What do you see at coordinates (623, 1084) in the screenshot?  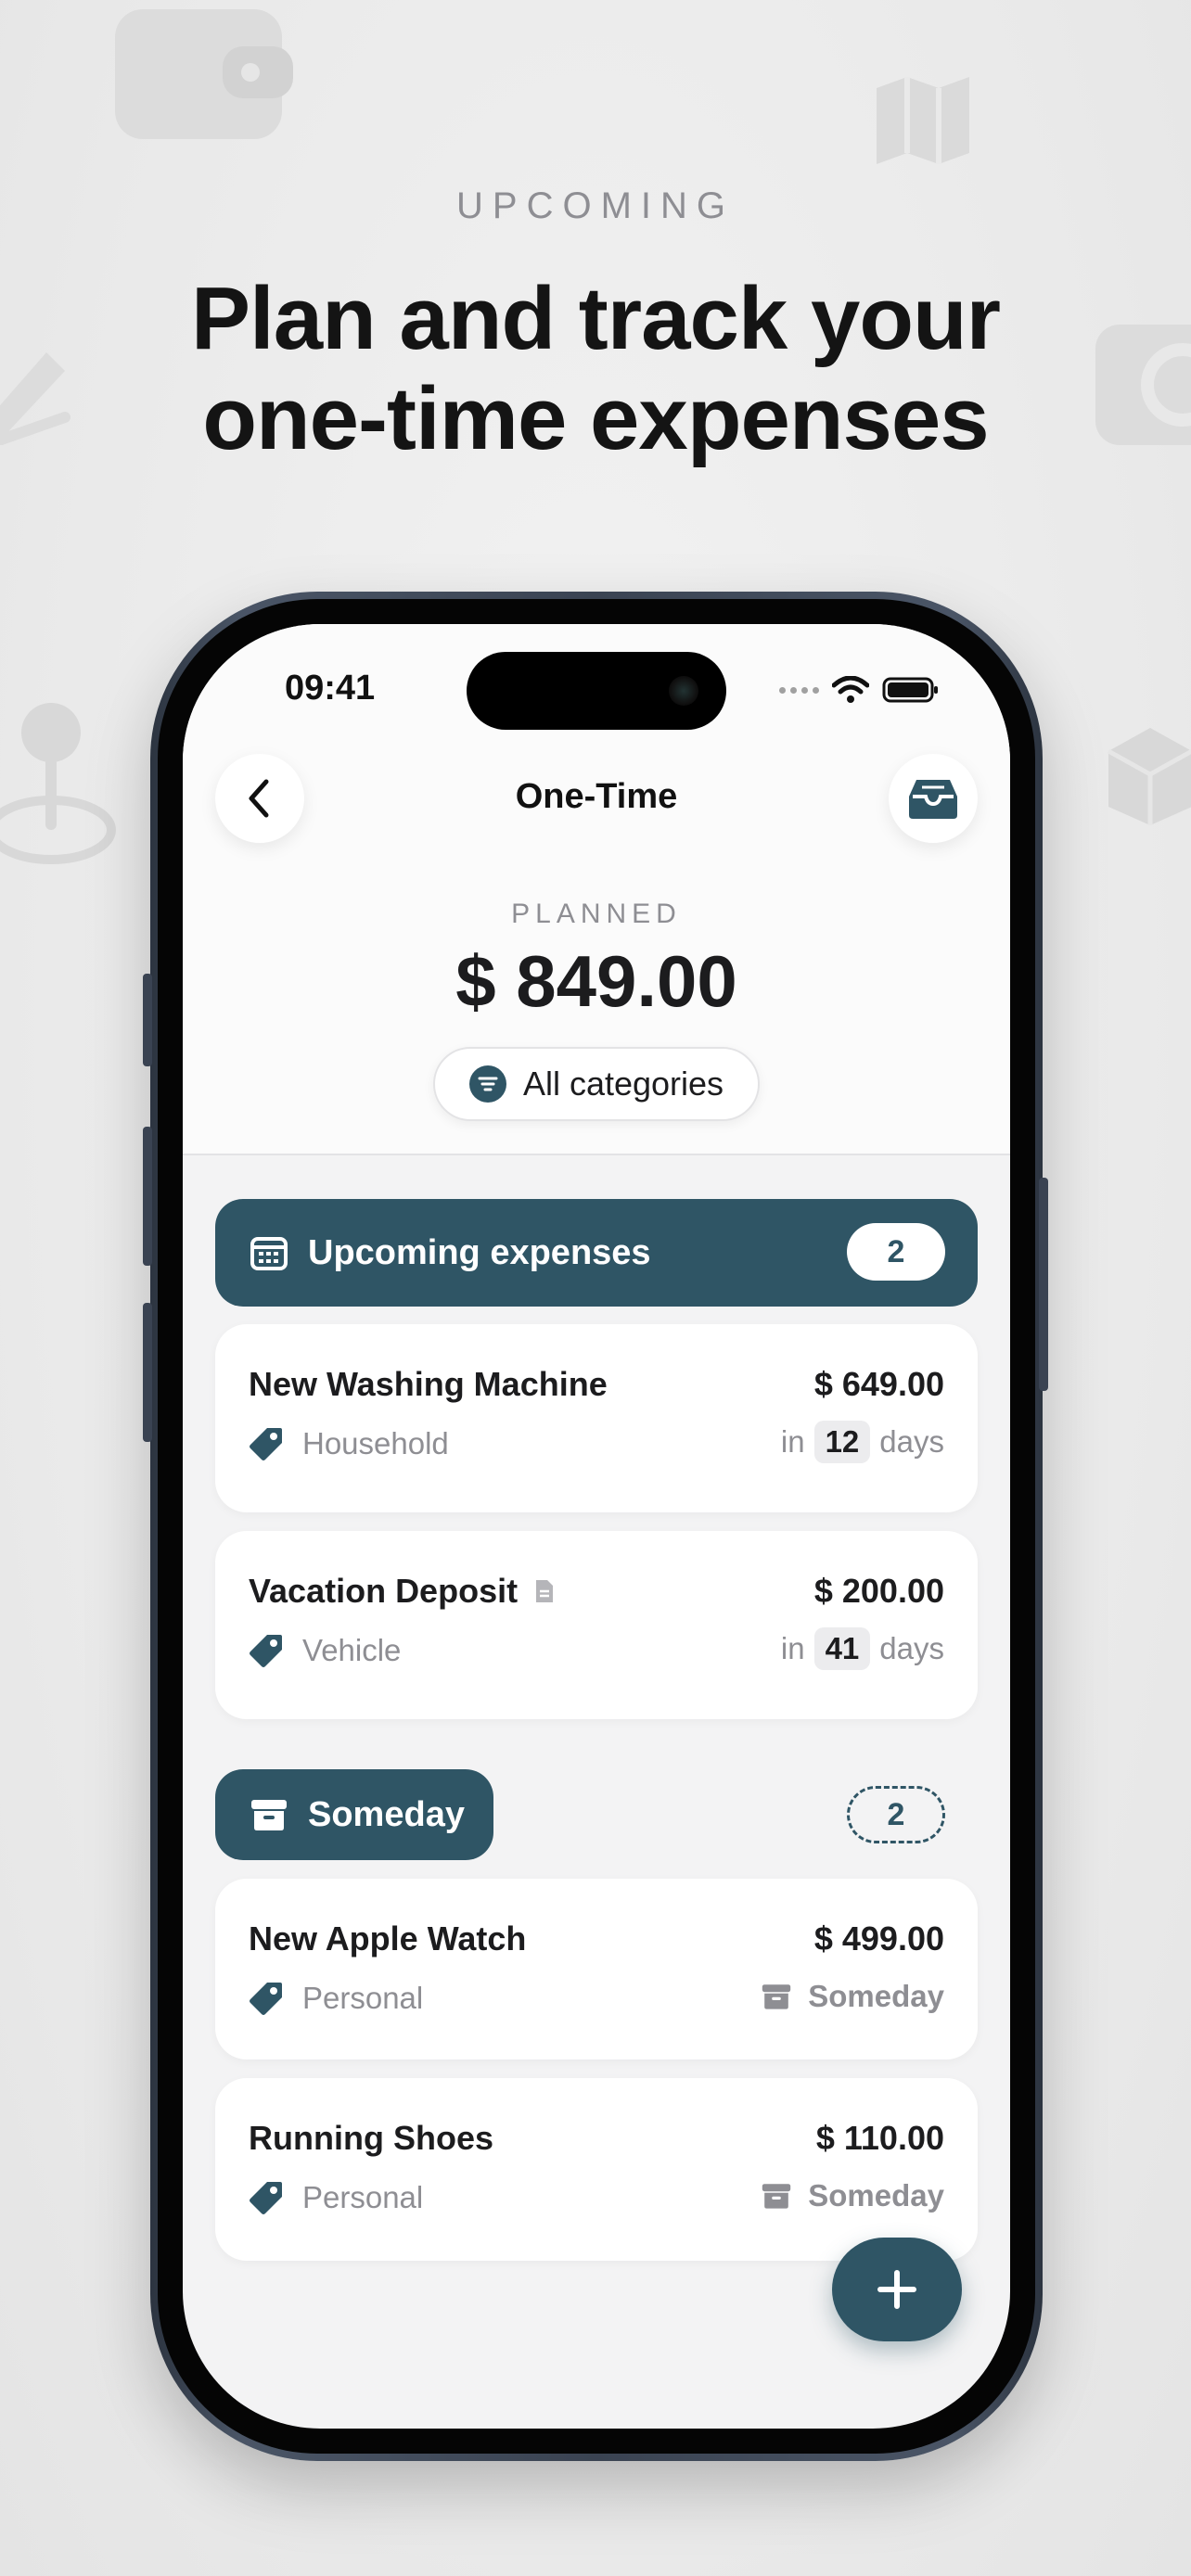 I see `filter-label: All categories` at bounding box center [623, 1084].